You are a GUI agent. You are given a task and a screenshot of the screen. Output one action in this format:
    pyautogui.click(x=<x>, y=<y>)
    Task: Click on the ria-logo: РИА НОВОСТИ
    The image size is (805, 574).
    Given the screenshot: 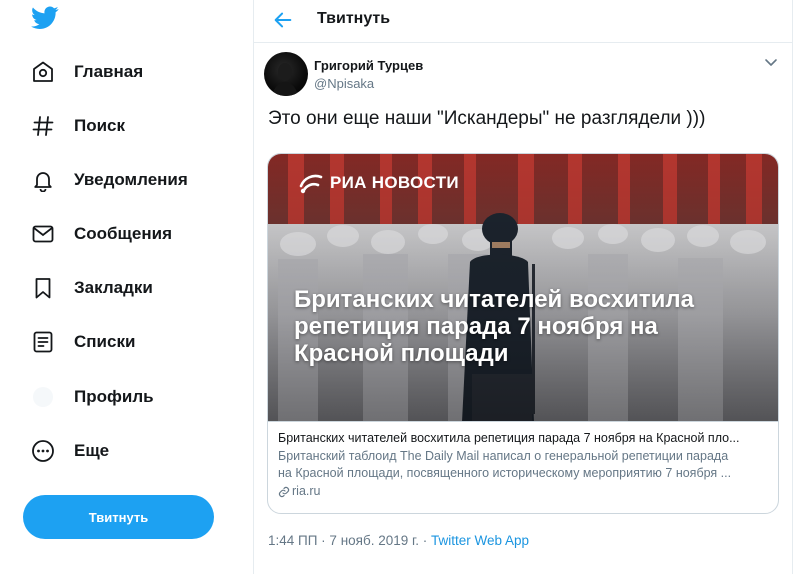 What is the action you would take?
    pyautogui.click(x=378, y=183)
    